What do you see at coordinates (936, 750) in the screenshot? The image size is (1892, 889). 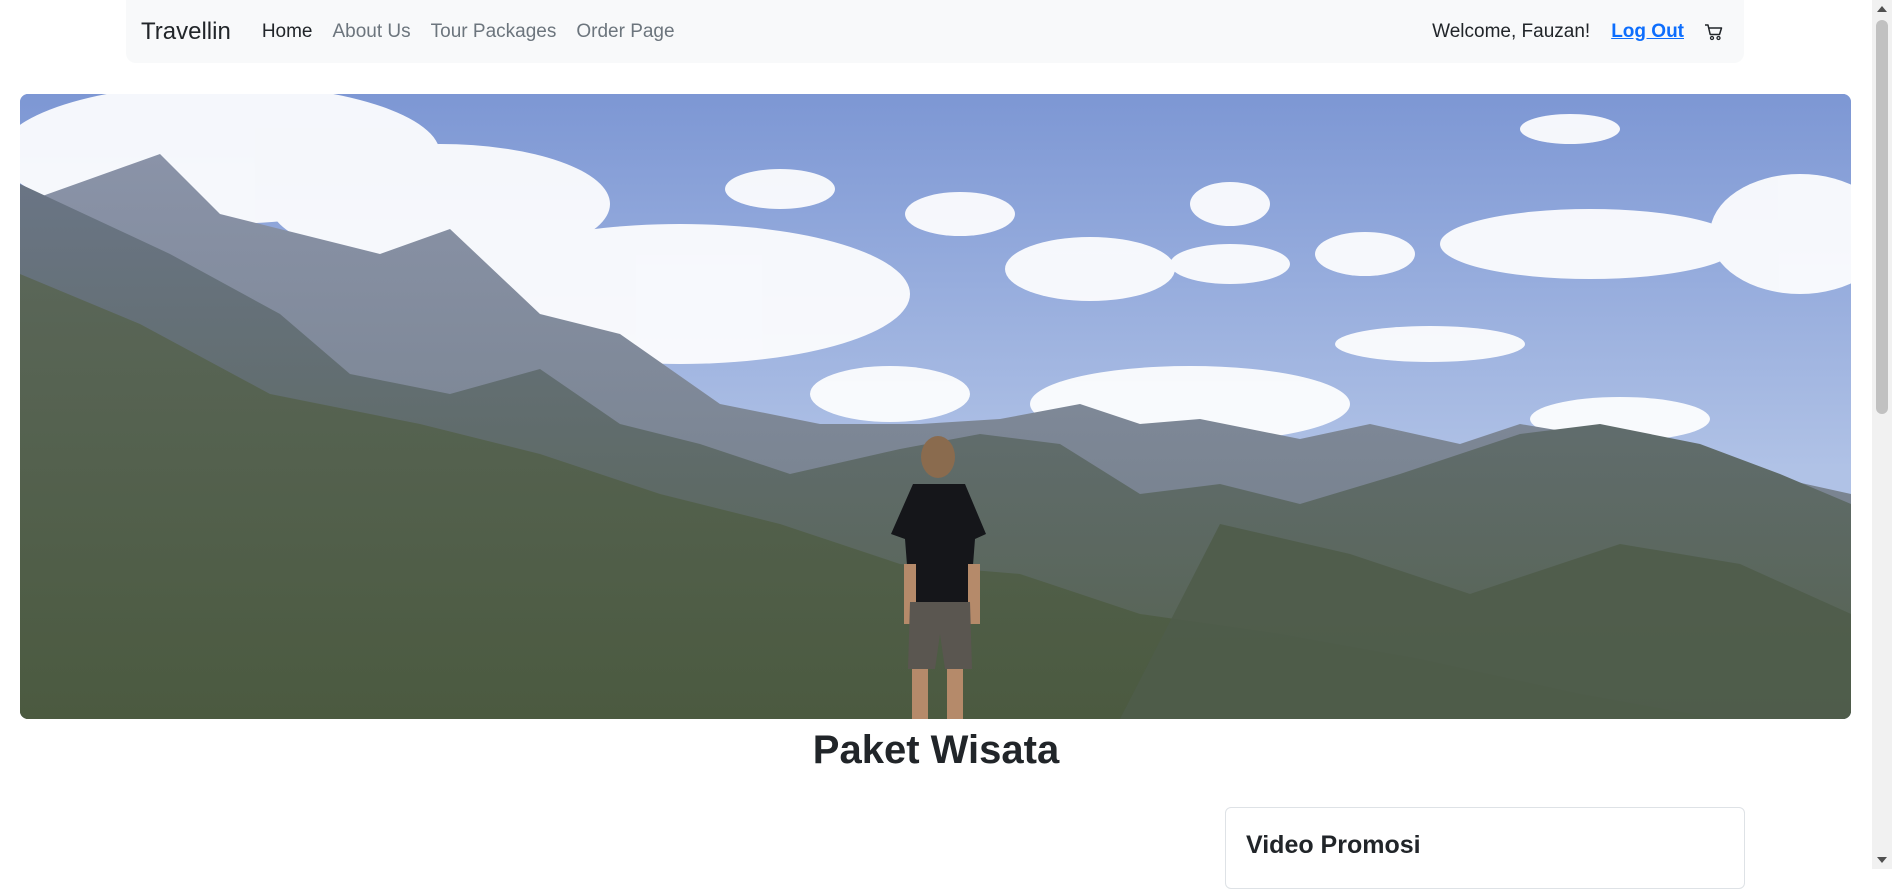 I see `page-title: Paket Wisata` at bounding box center [936, 750].